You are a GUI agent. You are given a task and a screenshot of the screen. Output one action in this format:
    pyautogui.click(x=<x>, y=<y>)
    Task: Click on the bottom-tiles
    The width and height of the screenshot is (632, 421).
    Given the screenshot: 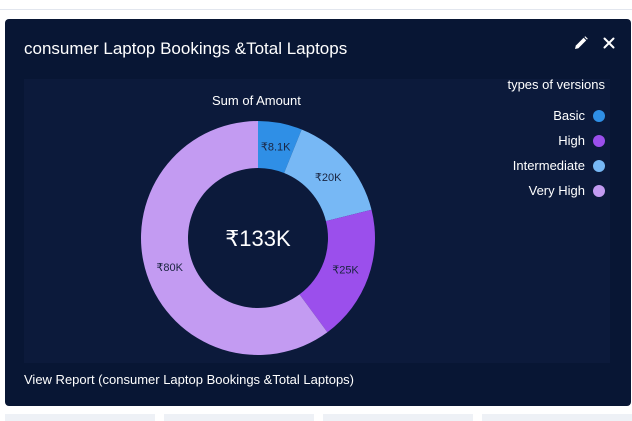 What is the action you would take?
    pyautogui.click(x=318, y=417)
    